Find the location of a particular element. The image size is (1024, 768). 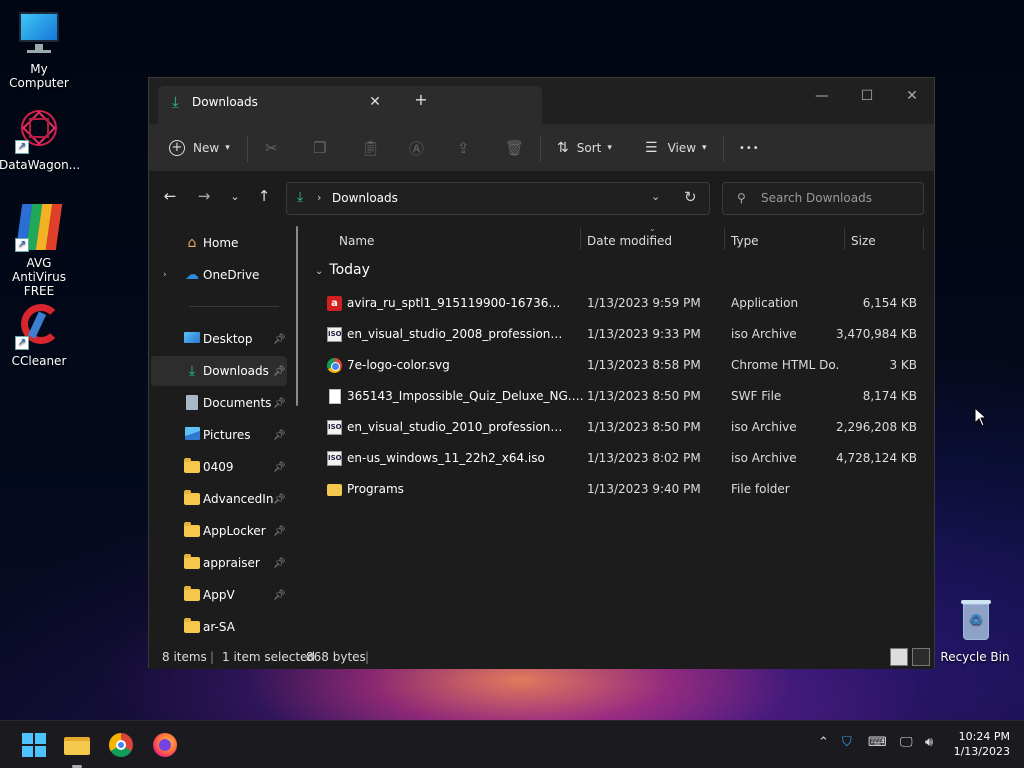

desktop-icon-my-computer: My Computer is located at coordinates (39, 50).